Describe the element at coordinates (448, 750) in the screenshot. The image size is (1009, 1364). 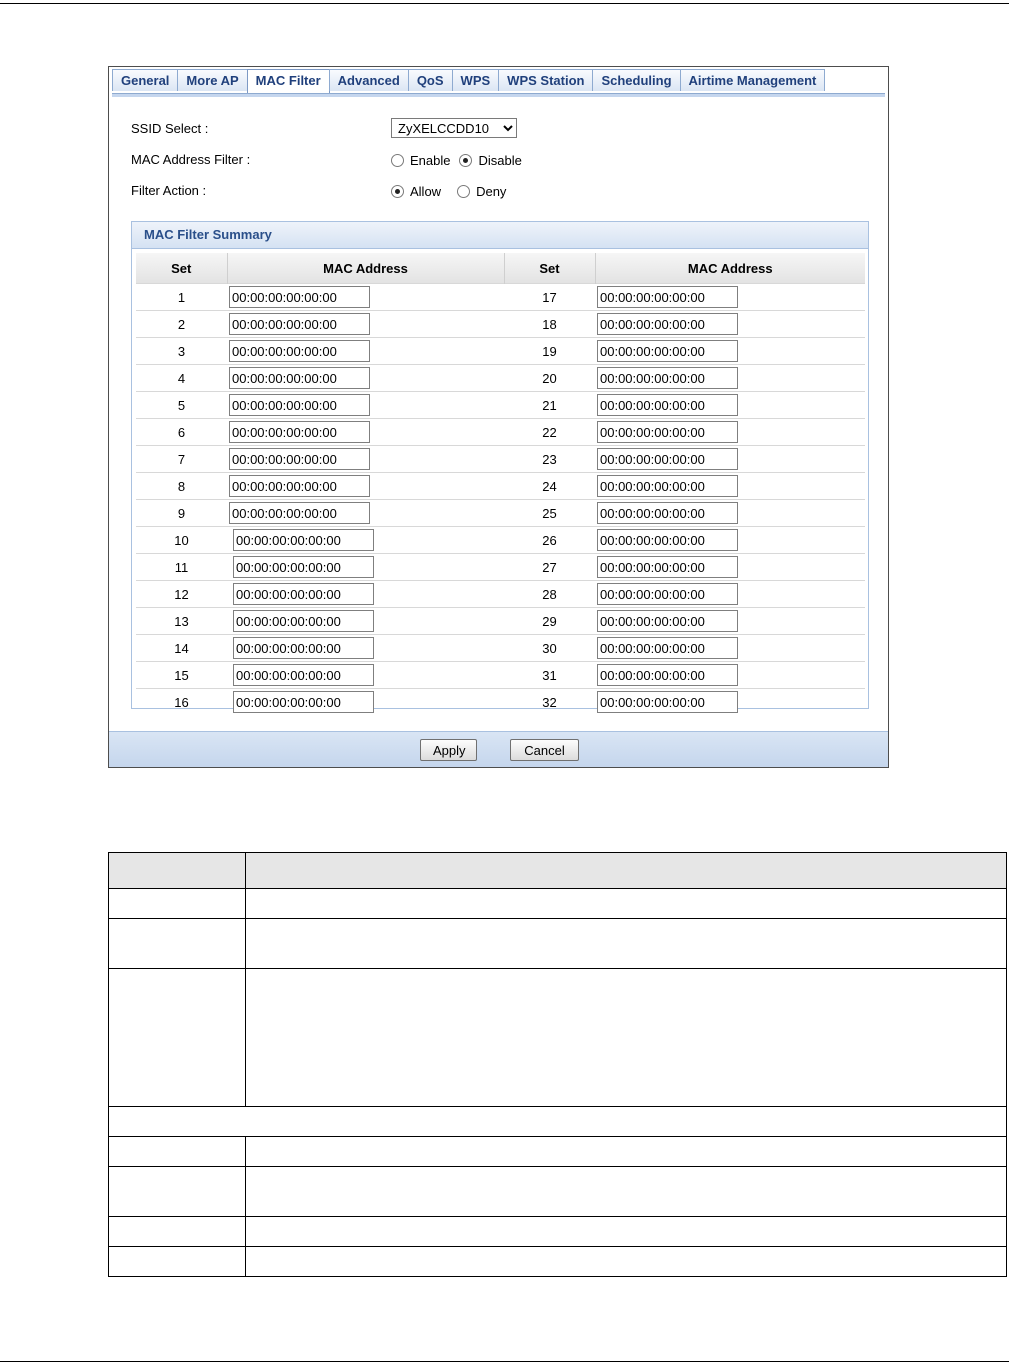
I see `apply-button: Apply` at that location.